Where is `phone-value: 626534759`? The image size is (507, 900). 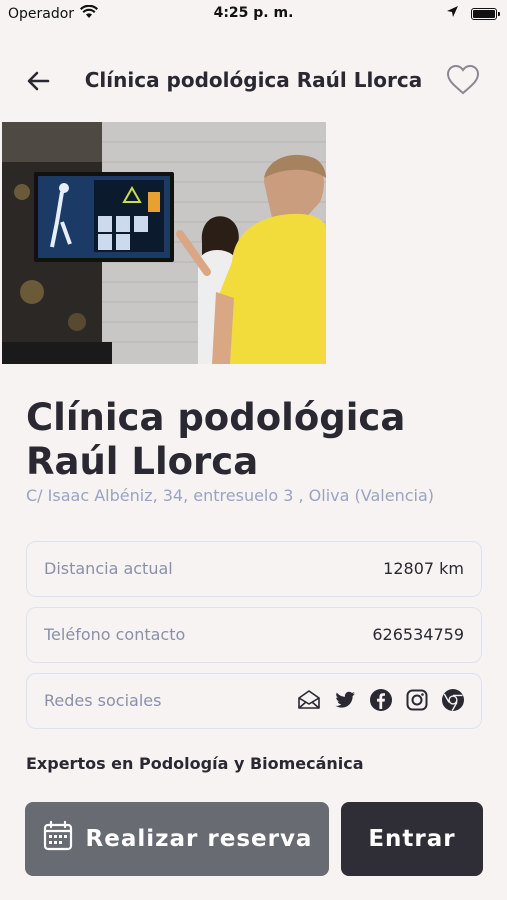
phone-value: 626534759 is located at coordinates (418, 634).